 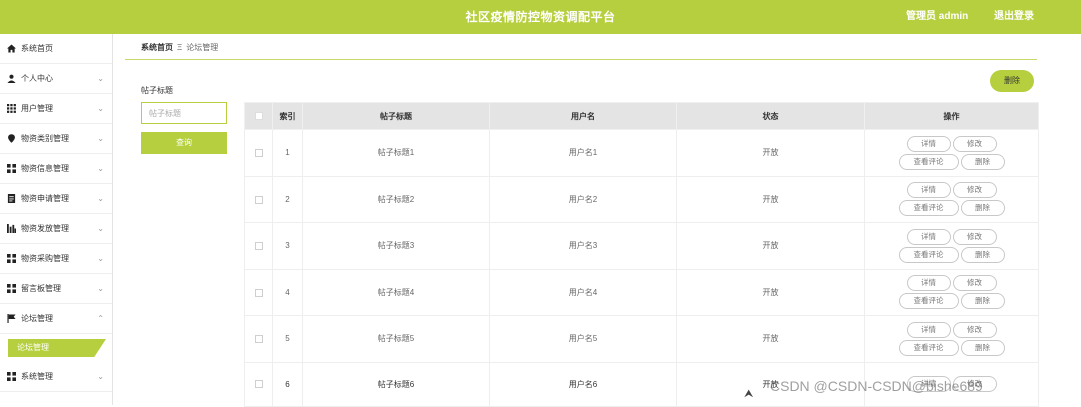 What do you see at coordinates (396, 199) in the screenshot?
I see `cell-title: 帖子标题2` at bounding box center [396, 199].